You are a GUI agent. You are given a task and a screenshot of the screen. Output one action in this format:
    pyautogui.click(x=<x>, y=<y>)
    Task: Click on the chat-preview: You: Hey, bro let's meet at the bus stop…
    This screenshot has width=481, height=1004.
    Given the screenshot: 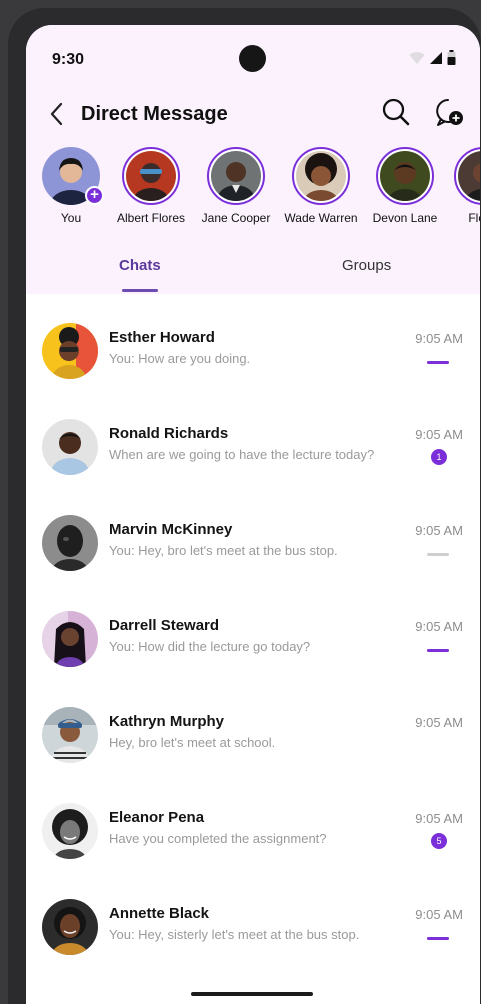 What is the action you would take?
    pyautogui.click(x=223, y=550)
    